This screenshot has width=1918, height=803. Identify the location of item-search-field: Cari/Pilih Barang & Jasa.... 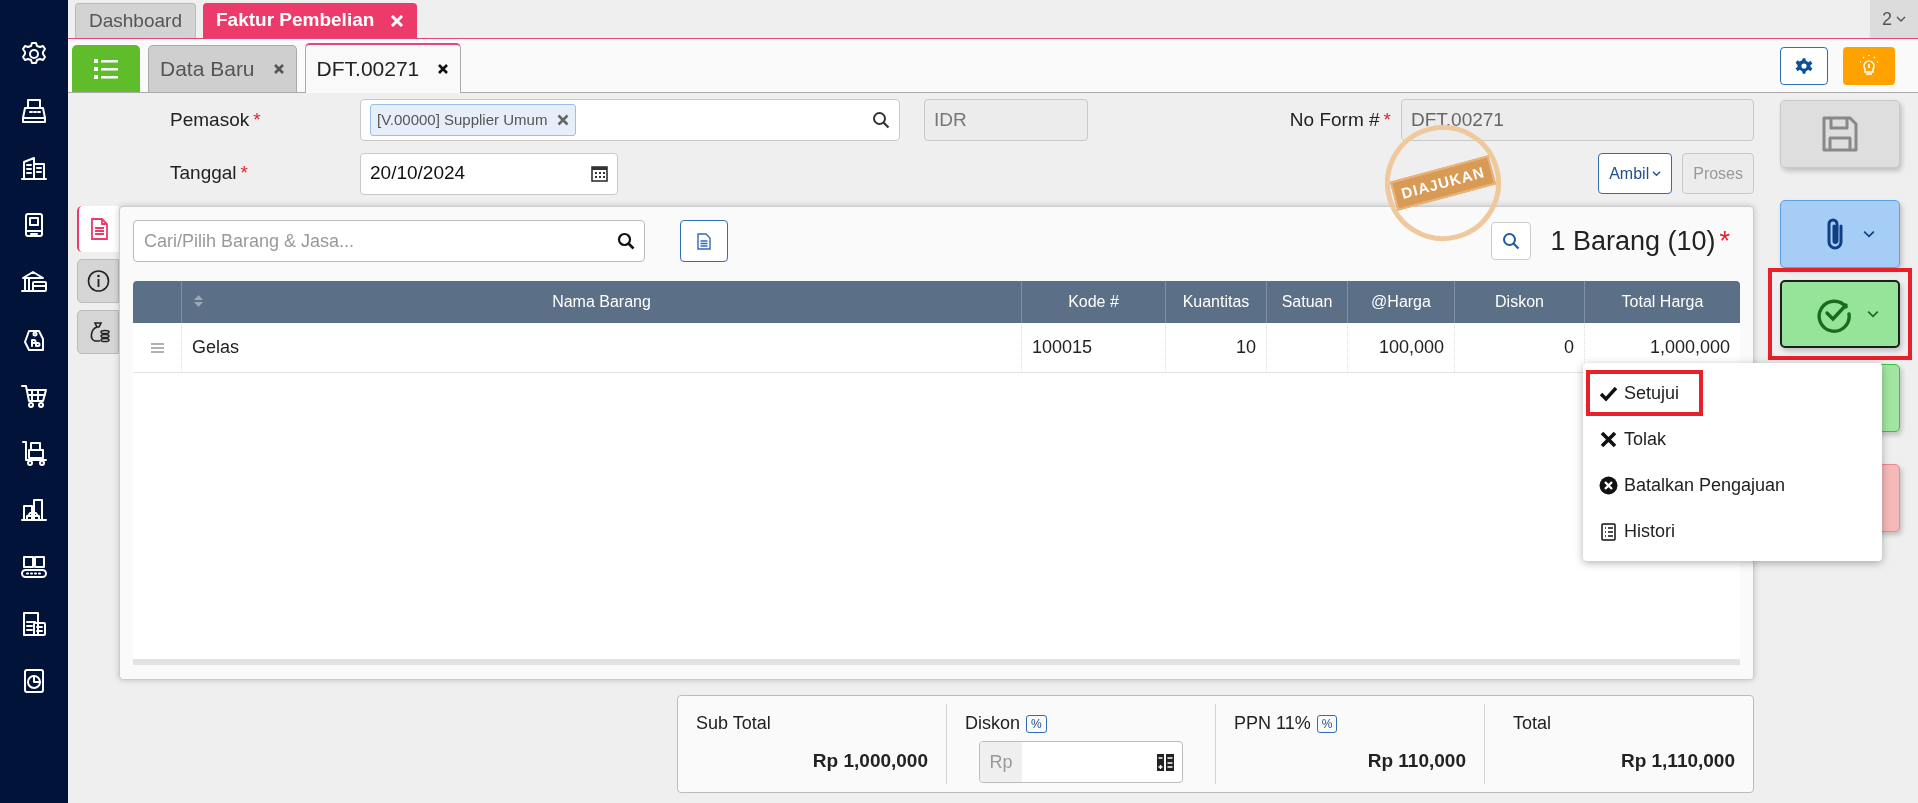
(389, 241).